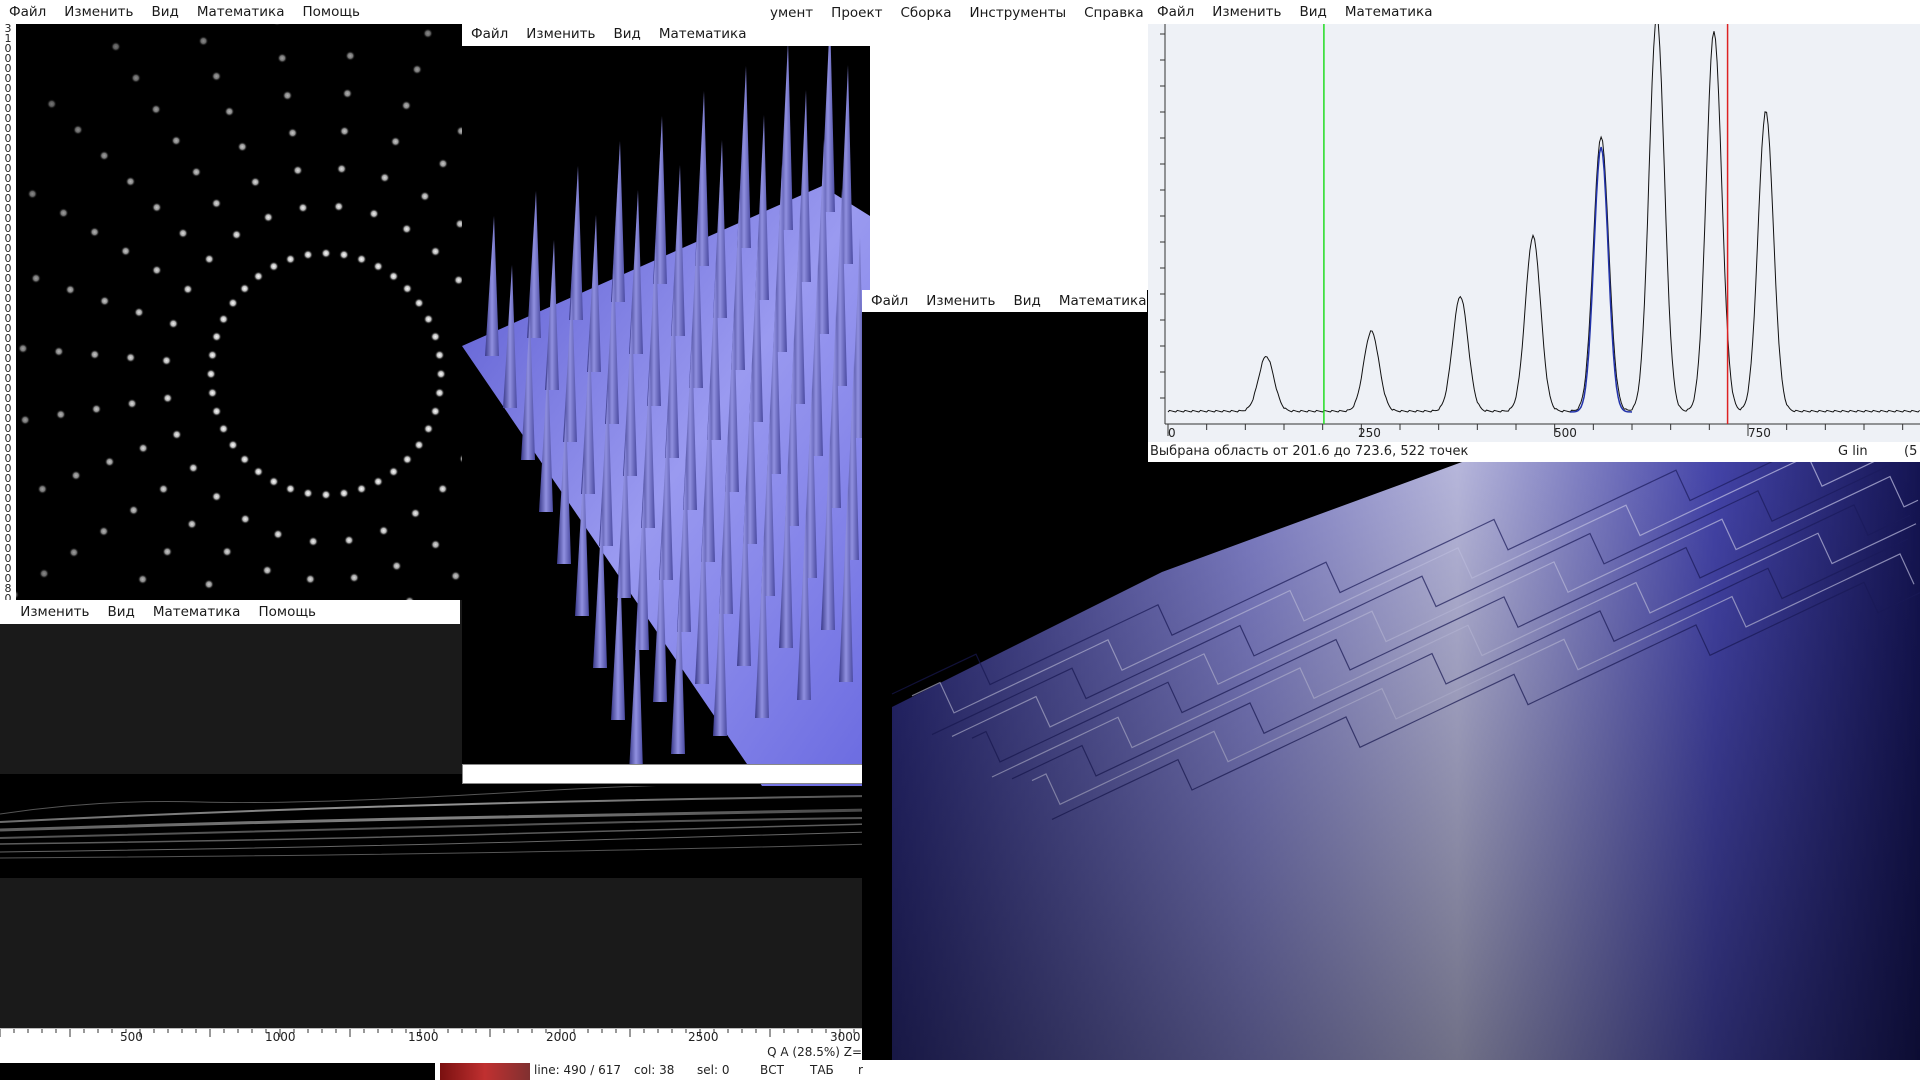 The height and width of the screenshot is (1080, 1920). I want to click on spikes-menubar: Файл Изменить Вид Математика, so click(666, 34).